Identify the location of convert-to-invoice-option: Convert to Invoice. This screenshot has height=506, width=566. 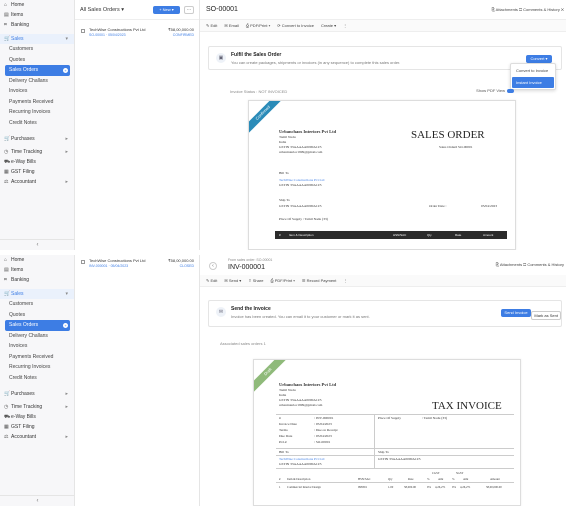
(533, 70).